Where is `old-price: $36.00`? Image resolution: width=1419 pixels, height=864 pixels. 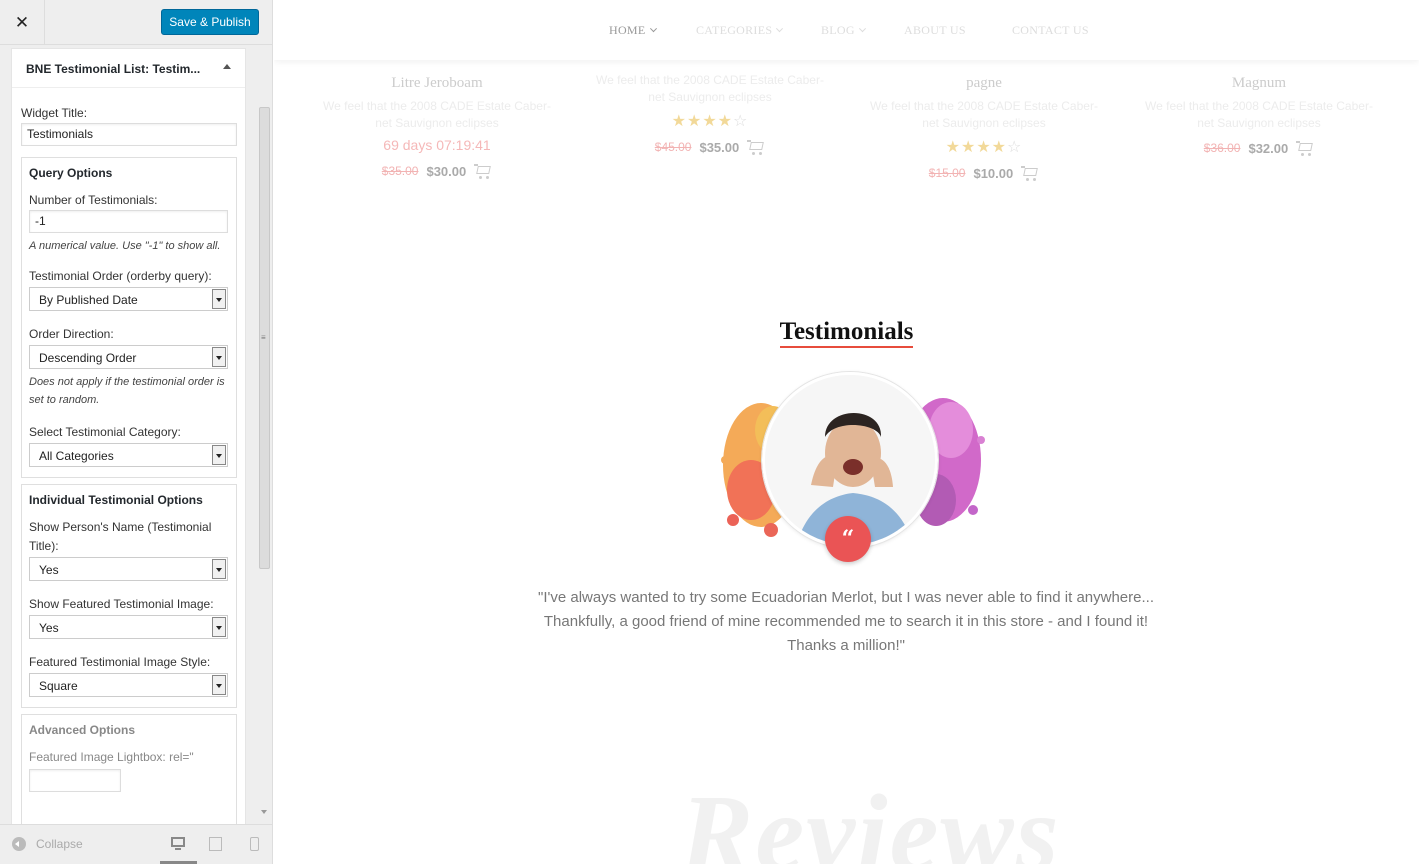
old-price: $36.00 is located at coordinates (1222, 148).